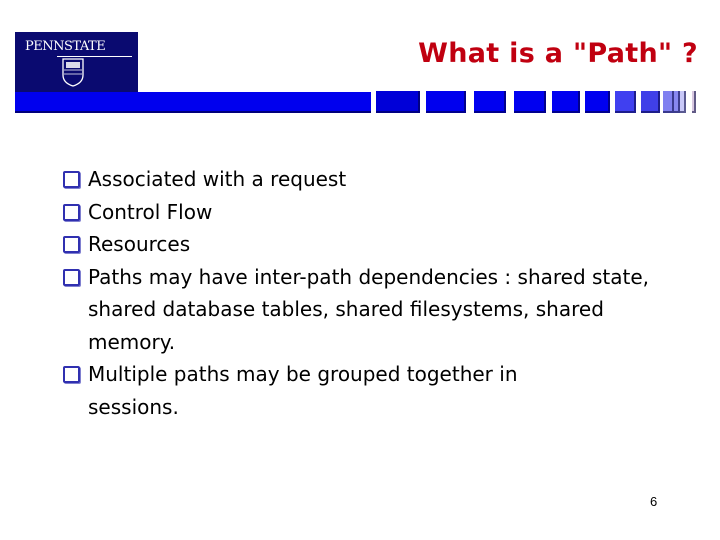 The height and width of the screenshot is (540, 720). Describe the element at coordinates (217, 179) in the screenshot. I see `bullet-text: Associated with a request` at that location.